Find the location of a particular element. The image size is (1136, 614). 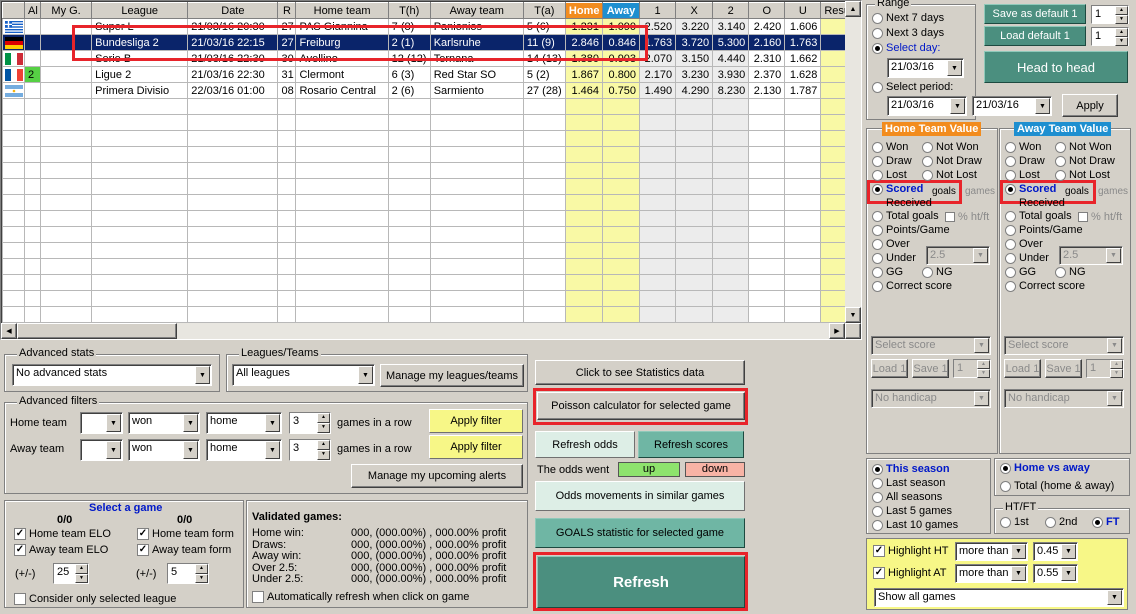

option-lost: Lost is located at coordinates (889, 175).